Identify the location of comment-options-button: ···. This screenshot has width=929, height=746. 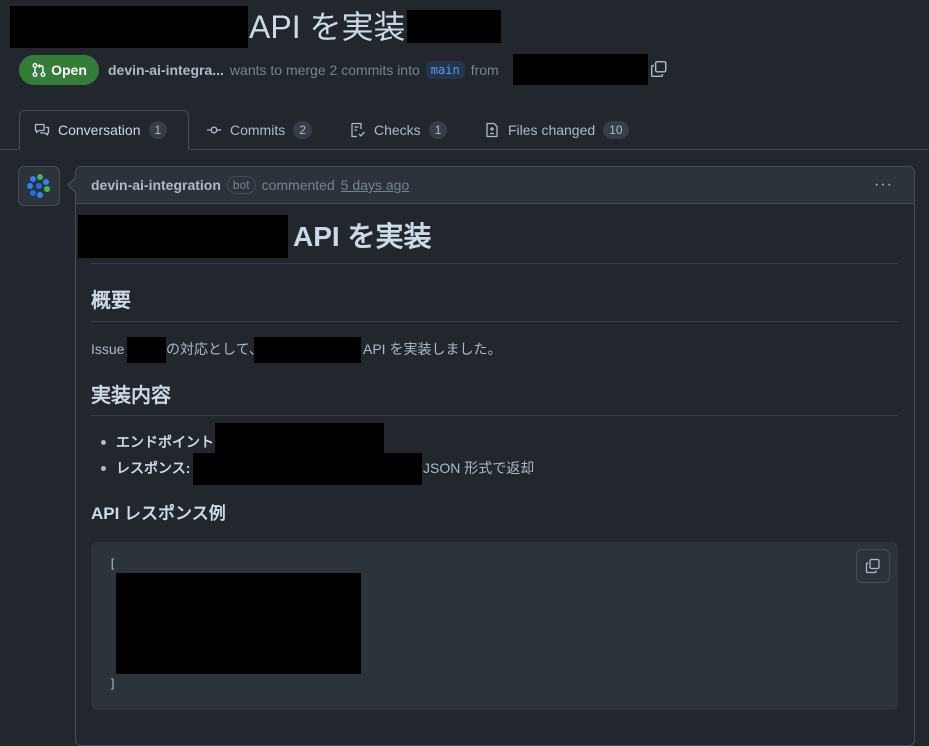
(883, 185).